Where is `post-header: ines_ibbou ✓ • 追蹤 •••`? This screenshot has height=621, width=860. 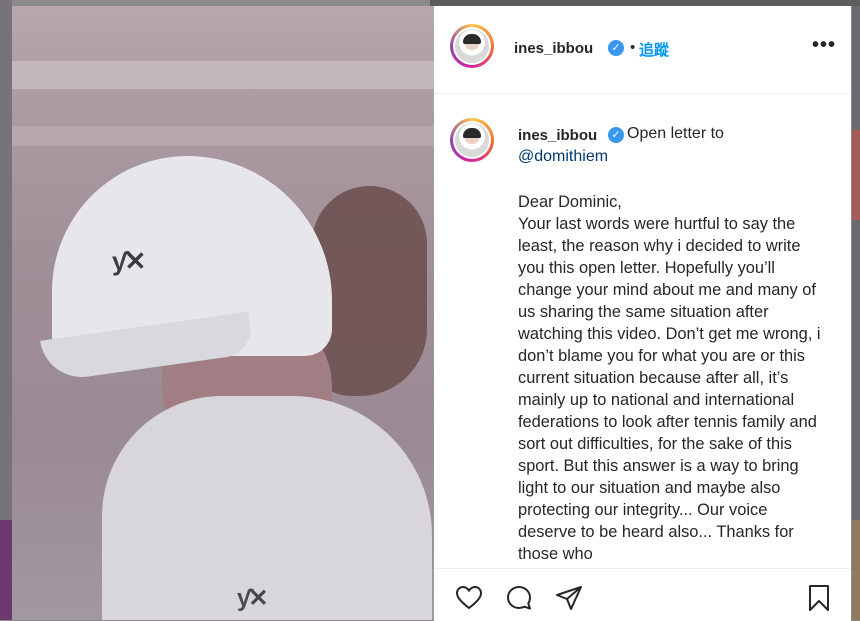
post-header: ines_ibbou ✓ • 追蹤 ••• is located at coordinates (642, 50).